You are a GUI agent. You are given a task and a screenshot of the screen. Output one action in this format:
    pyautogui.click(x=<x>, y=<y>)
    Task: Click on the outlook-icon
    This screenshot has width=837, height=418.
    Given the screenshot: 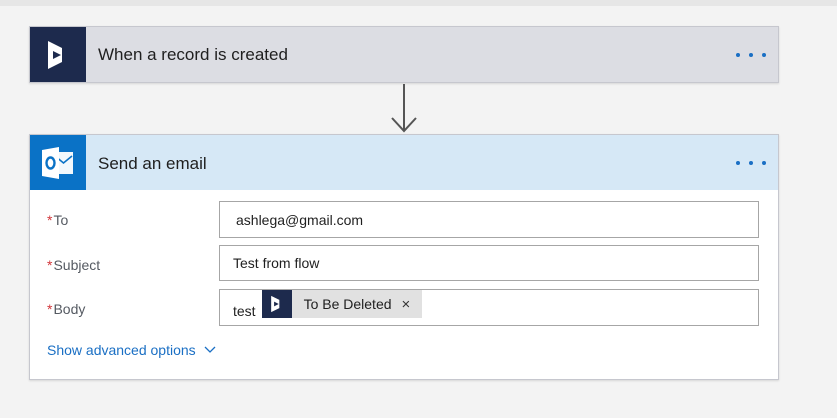 What is the action you would take?
    pyautogui.click(x=58, y=162)
    